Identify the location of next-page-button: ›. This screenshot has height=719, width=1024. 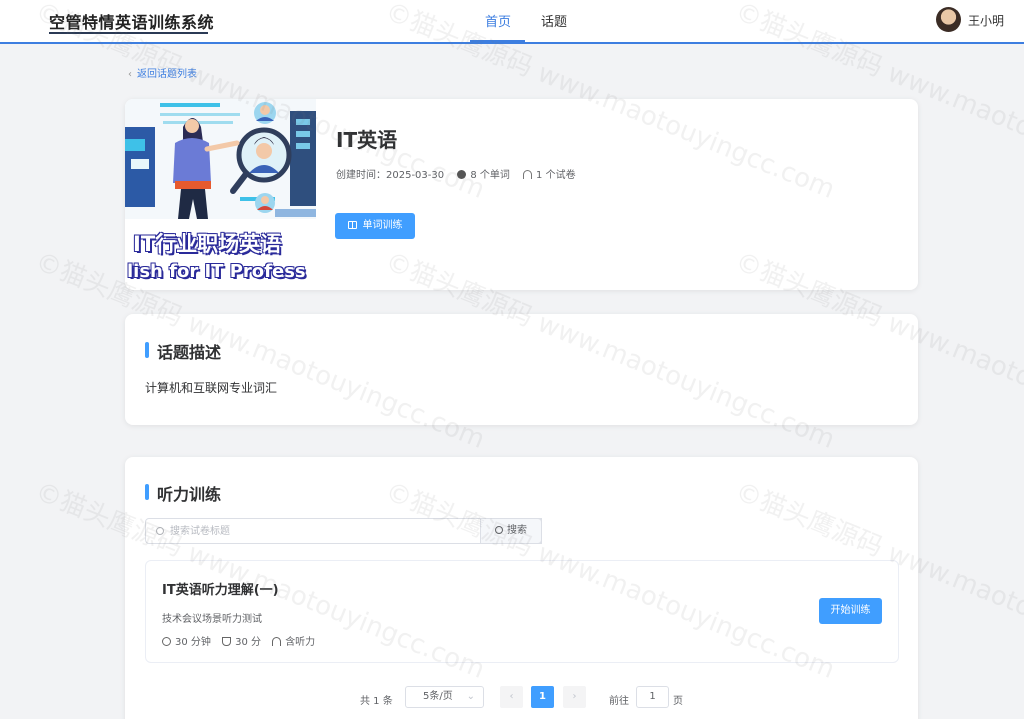
(574, 697).